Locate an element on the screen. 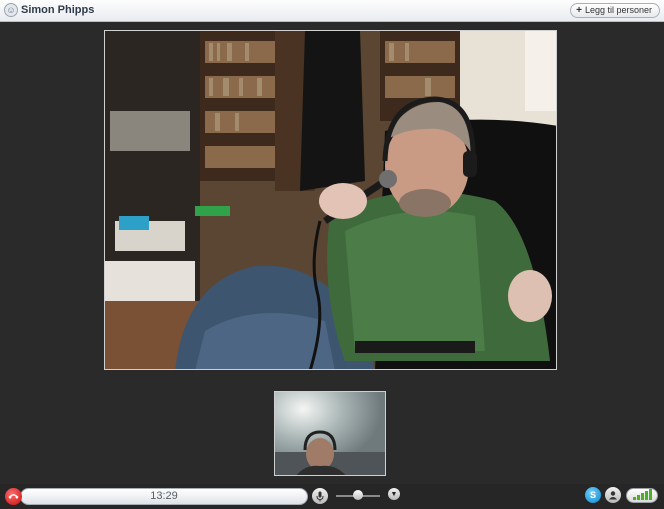 Image resolution: width=664 pixels, height=509 pixels. chevron-down-icon: ▼ is located at coordinates (394, 494).